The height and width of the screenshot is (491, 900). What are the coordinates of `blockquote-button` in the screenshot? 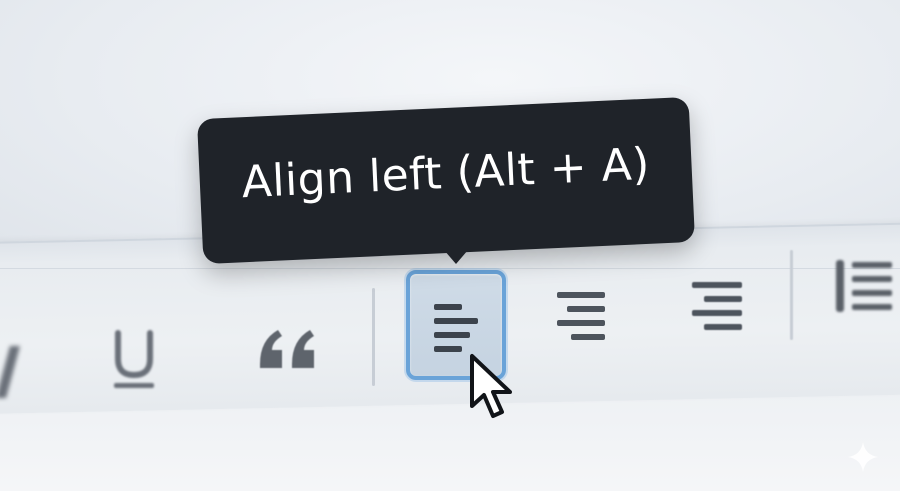 It's located at (288, 350).